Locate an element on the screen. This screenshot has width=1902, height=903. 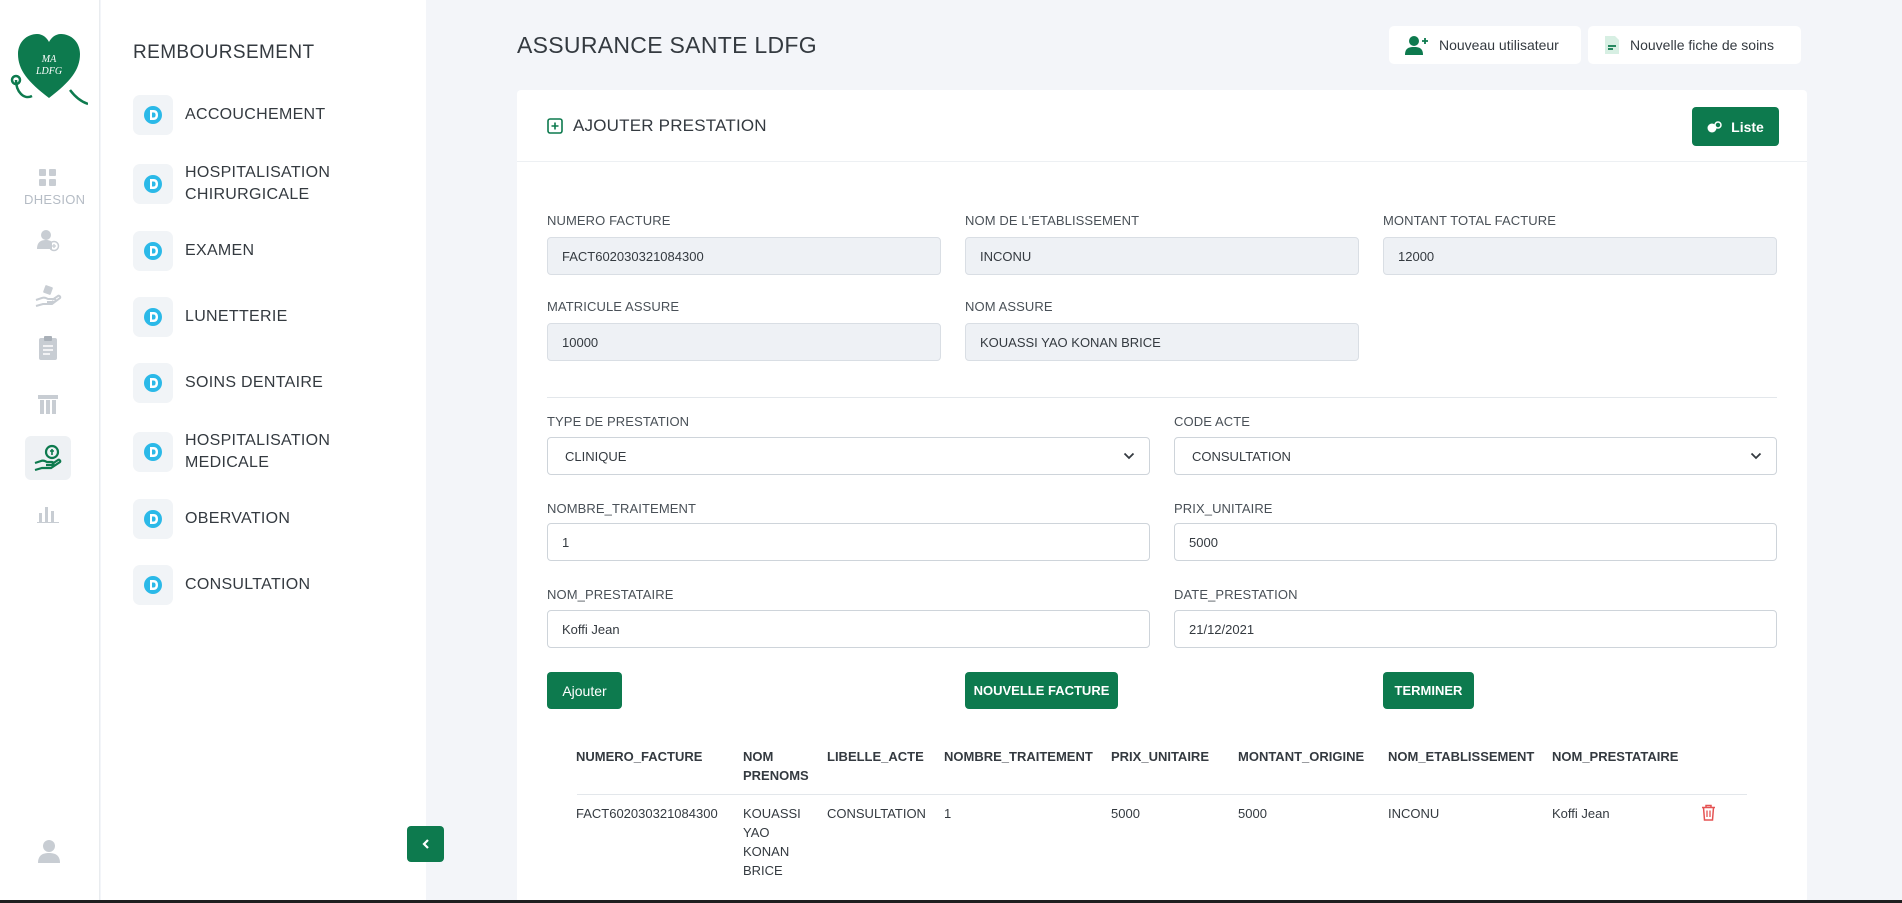
icon-rail: MA LDFG DHESION is located at coordinates (50, 451).